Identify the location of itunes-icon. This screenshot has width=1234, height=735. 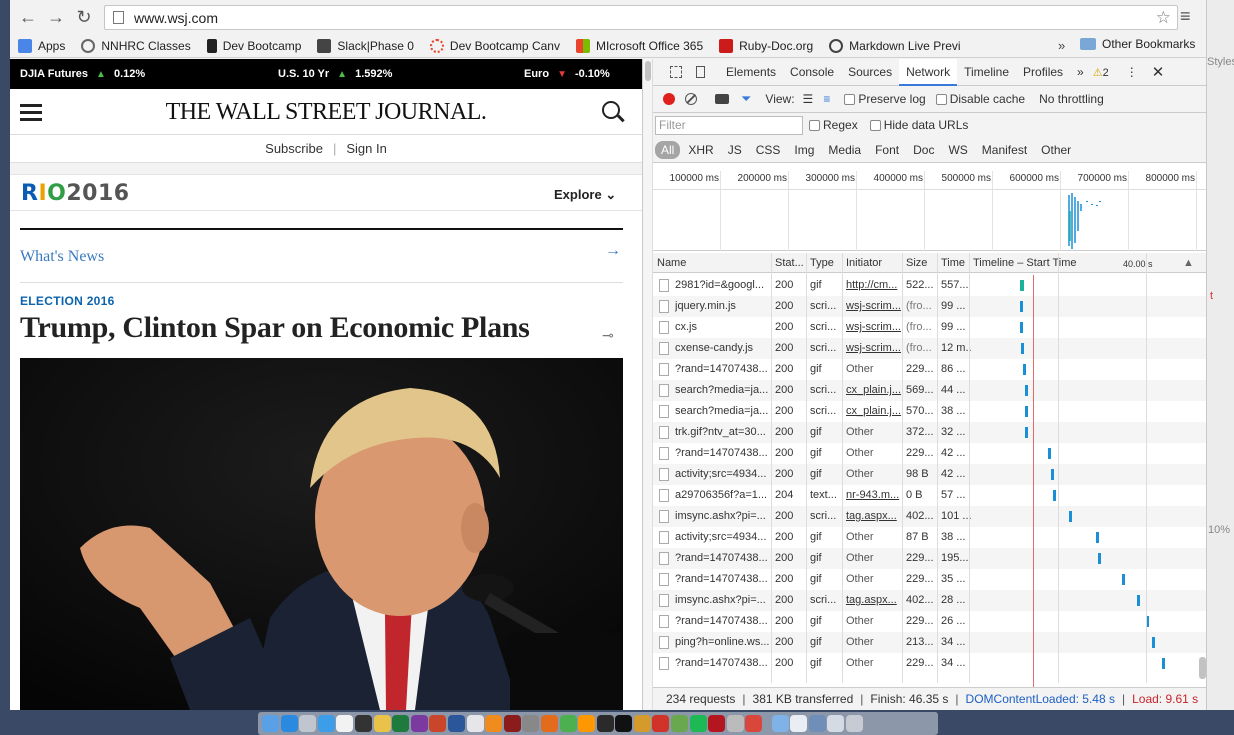
(475, 723).